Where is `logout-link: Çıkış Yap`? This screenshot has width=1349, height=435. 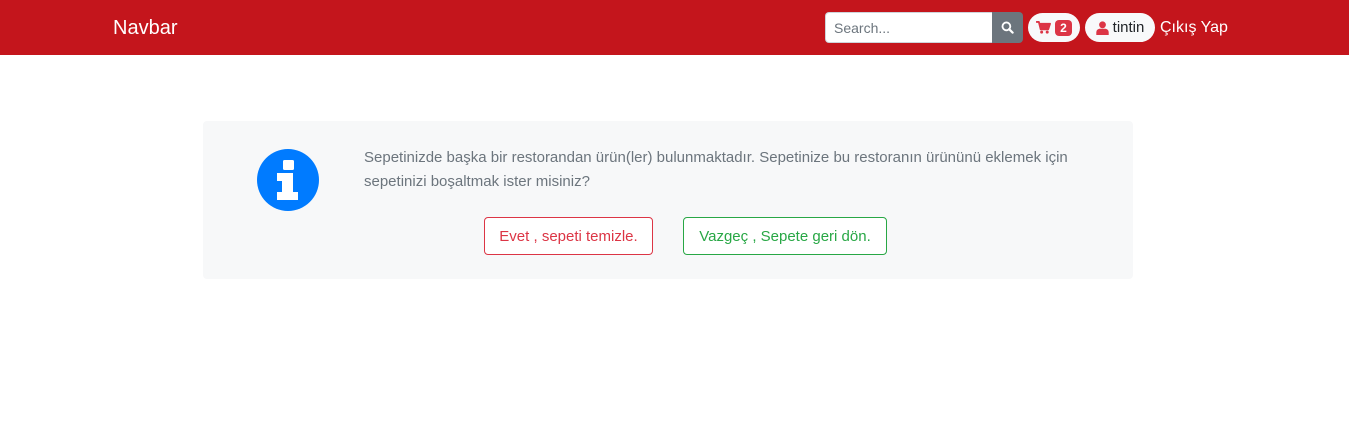
logout-link: Çıkış Yap is located at coordinates (1194, 28).